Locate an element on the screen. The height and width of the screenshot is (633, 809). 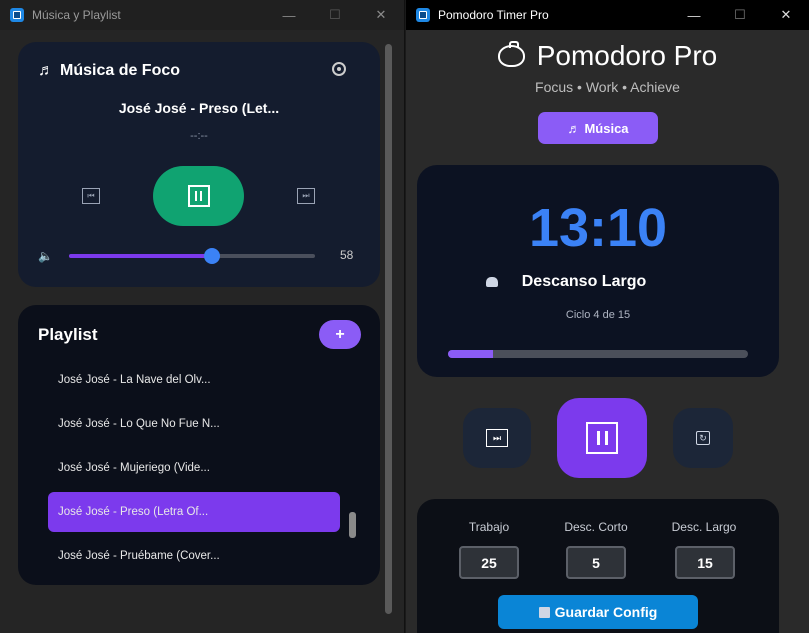
rest-icon is located at coordinates (491, 282).